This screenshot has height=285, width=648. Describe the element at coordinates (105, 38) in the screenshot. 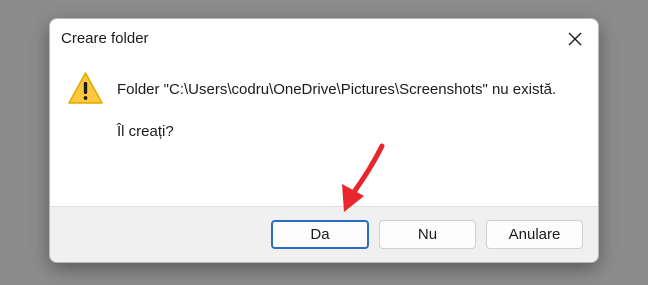

I see `dialog-title: Creare folder` at that location.